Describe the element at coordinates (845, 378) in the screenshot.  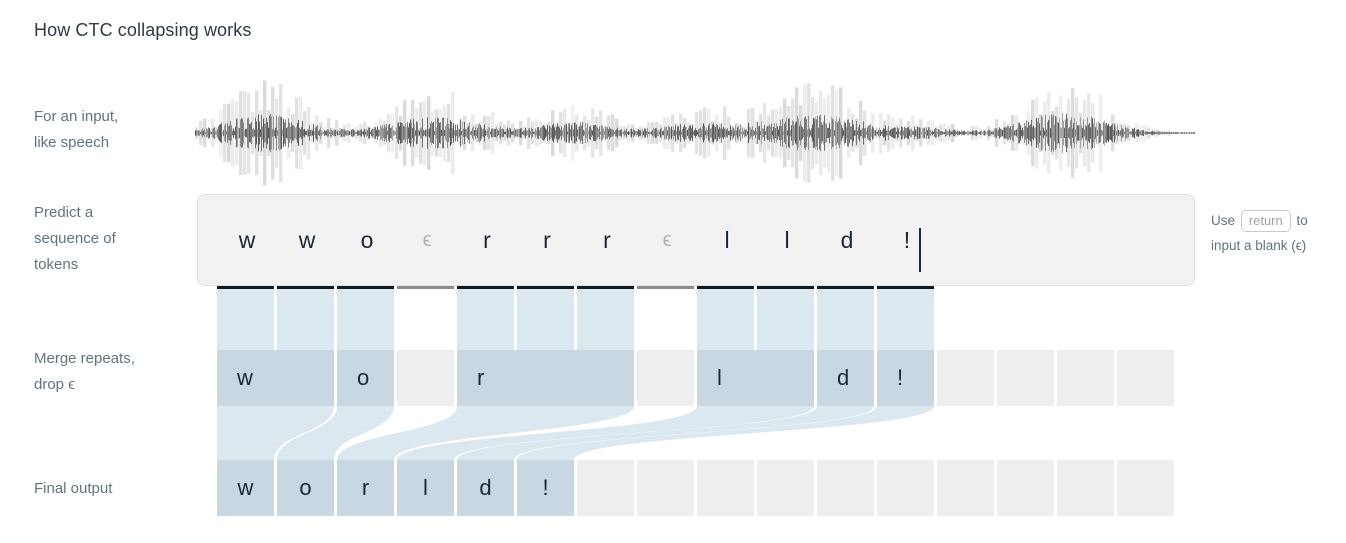
I see `merge-cell-6: d` at that location.